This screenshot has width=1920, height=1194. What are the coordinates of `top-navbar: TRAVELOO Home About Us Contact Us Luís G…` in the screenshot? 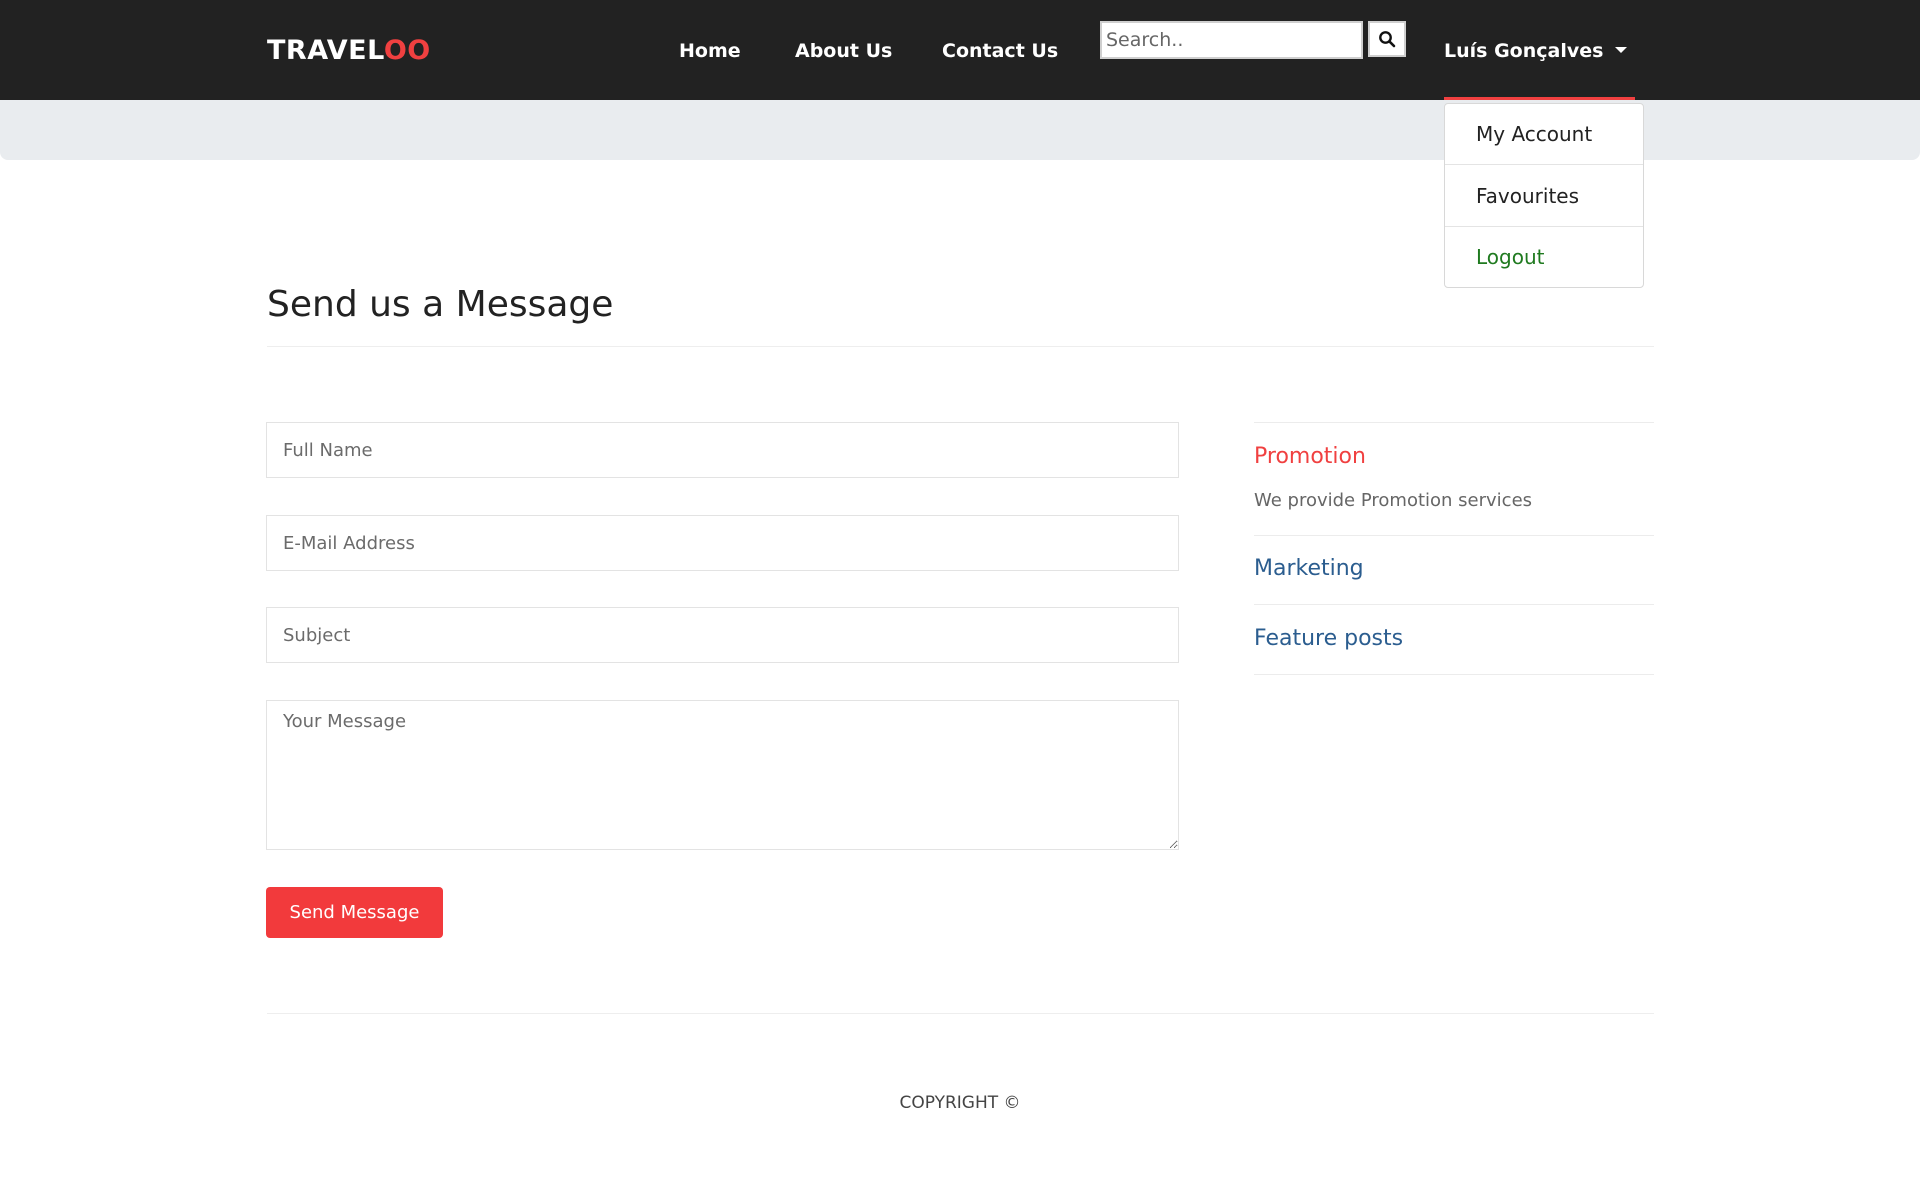 It's located at (960, 50).